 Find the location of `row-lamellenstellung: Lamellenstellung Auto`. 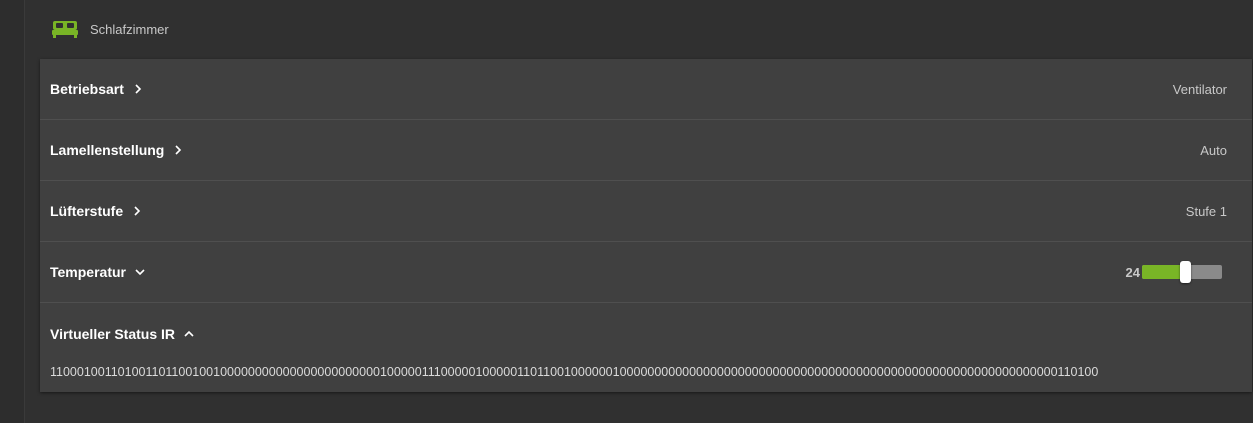

row-lamellenstellung: Lamellenstellung Auto is located at coordinates (646, 150).